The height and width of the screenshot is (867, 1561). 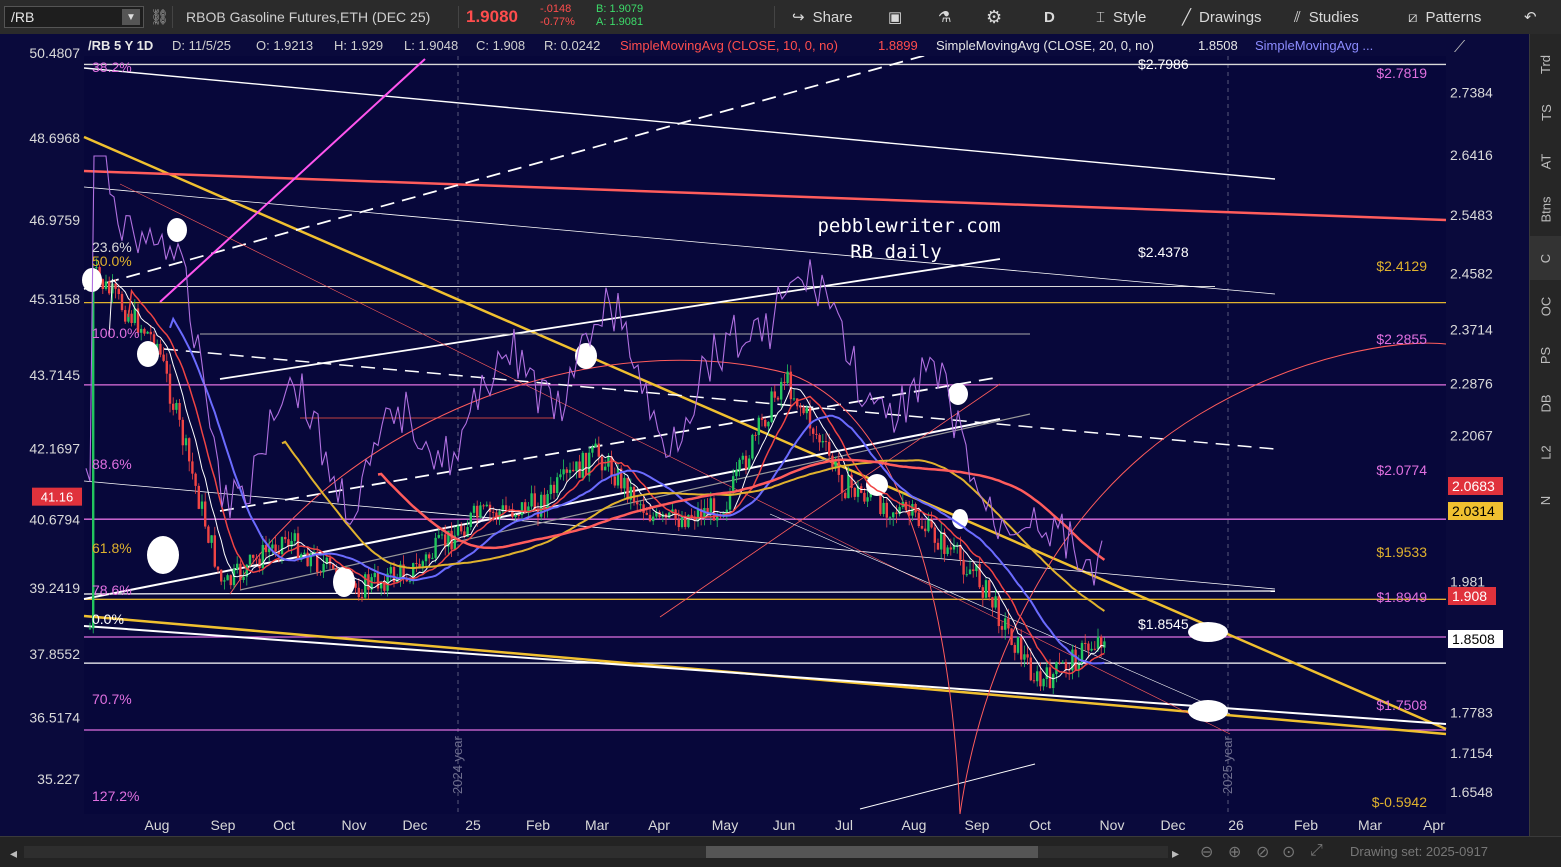 I want to click on sidebar-item-db: DB, so click(x=1545, y=404).